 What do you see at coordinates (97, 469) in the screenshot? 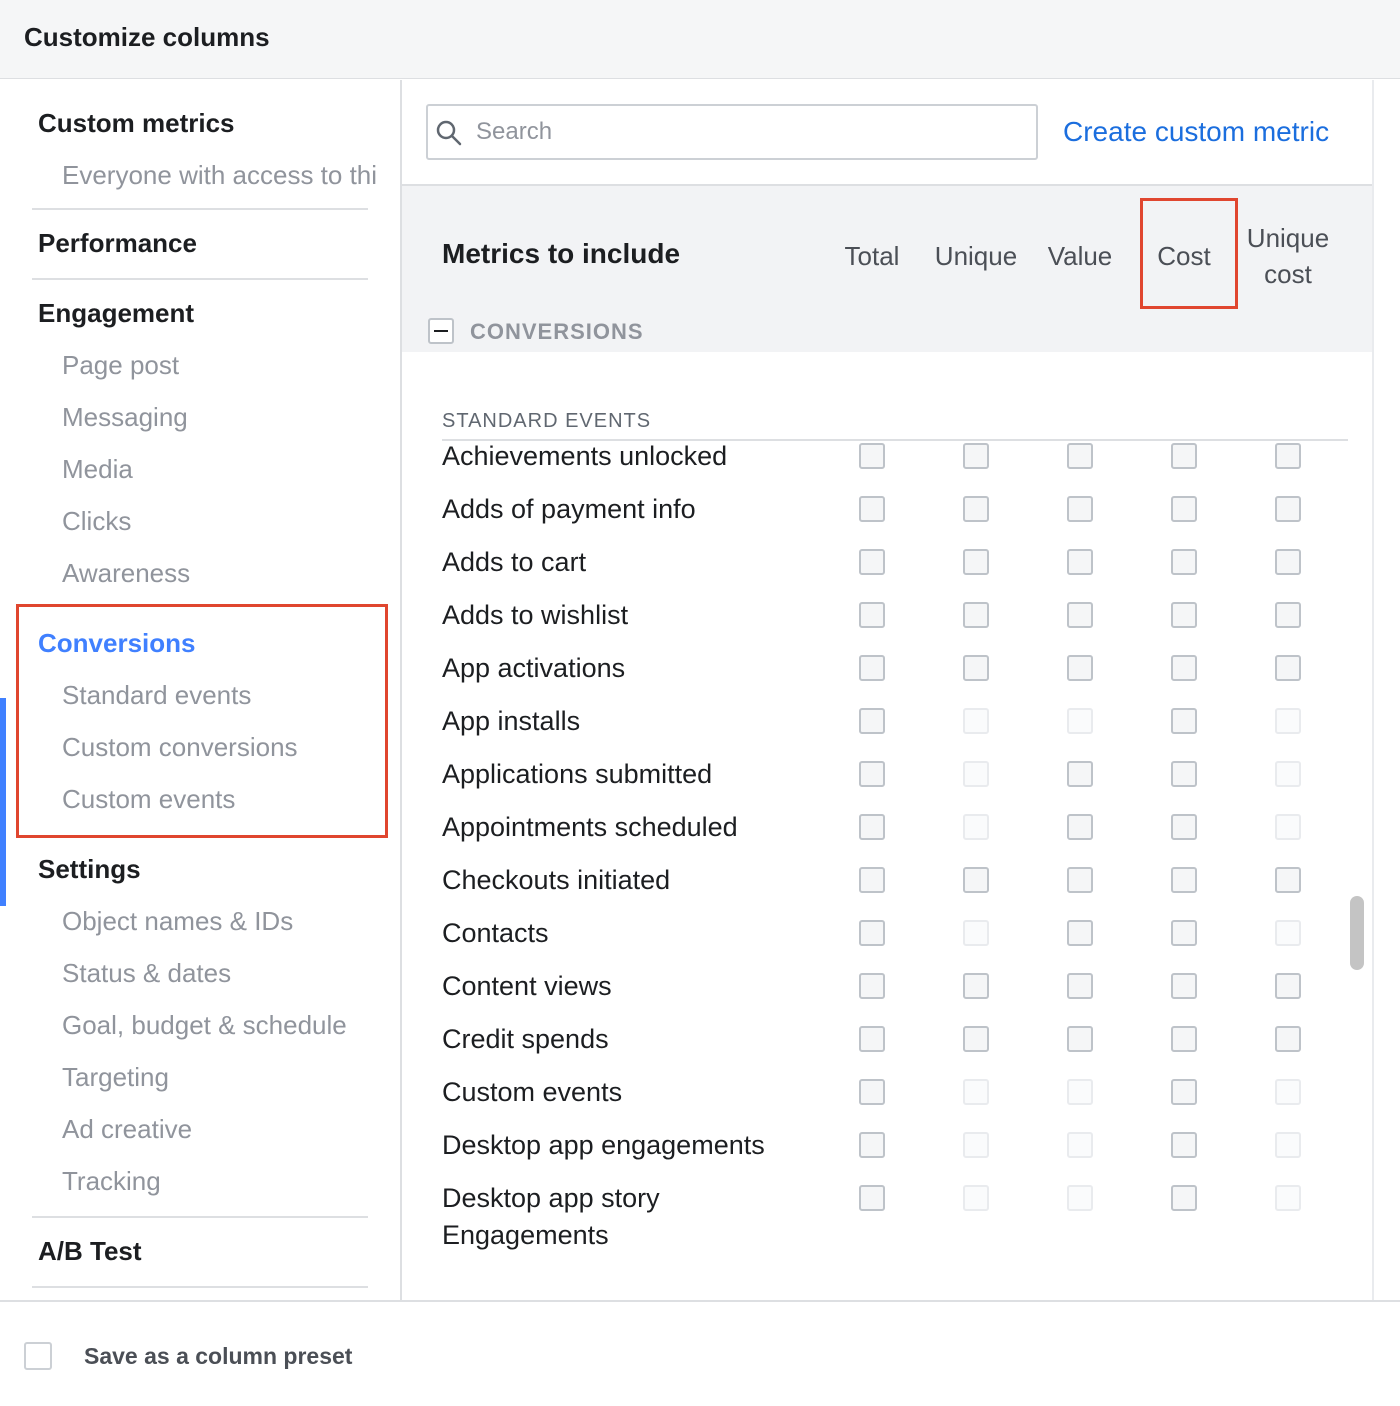
I see `sidebar-item-media: Media` at bounding box center [97, 469].